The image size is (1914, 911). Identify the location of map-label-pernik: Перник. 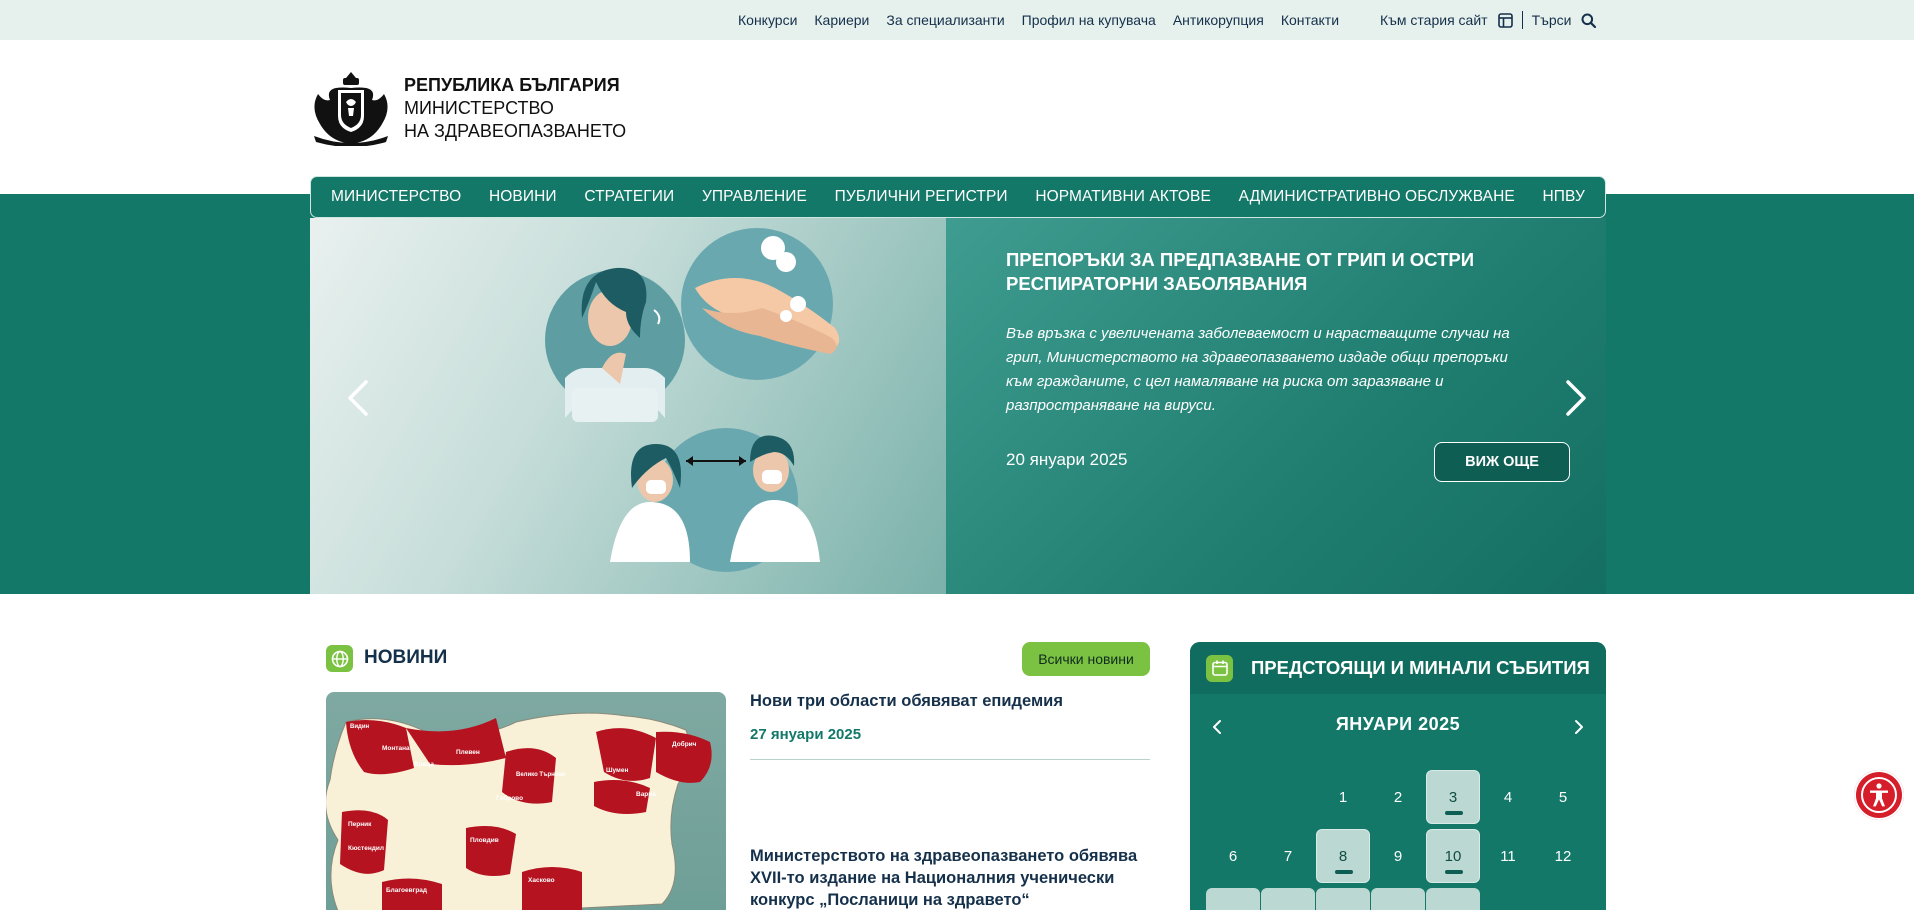
(360, 824).